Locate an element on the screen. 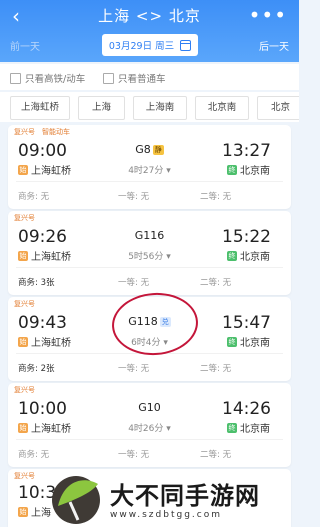  duration-text: 4时27分 is located at coordinates (146, 171).